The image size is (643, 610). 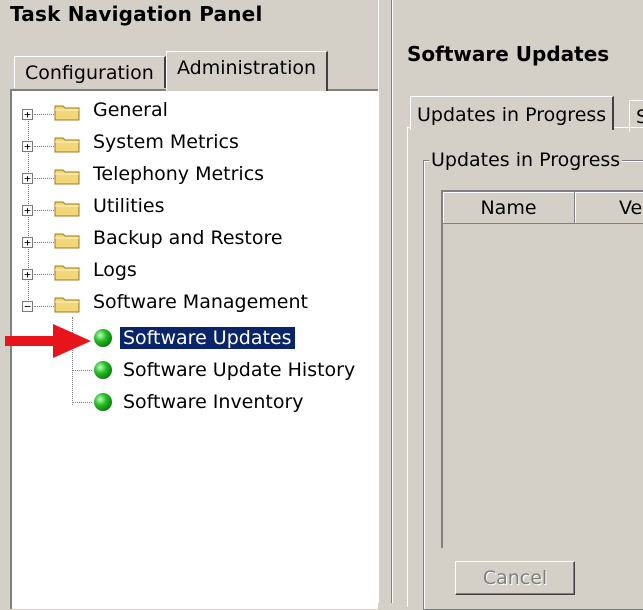 What do you see at coordinates (247, 71) in the screenshot?
I see `tab-administration: Administration` at bounding box center [247, 71].